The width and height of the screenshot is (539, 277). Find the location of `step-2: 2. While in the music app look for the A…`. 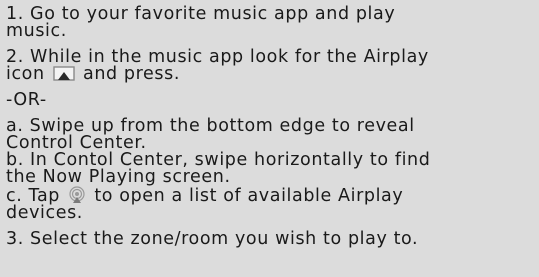

step-2: 2. While in the music app look for the A… is located at coordinates (272, 66).